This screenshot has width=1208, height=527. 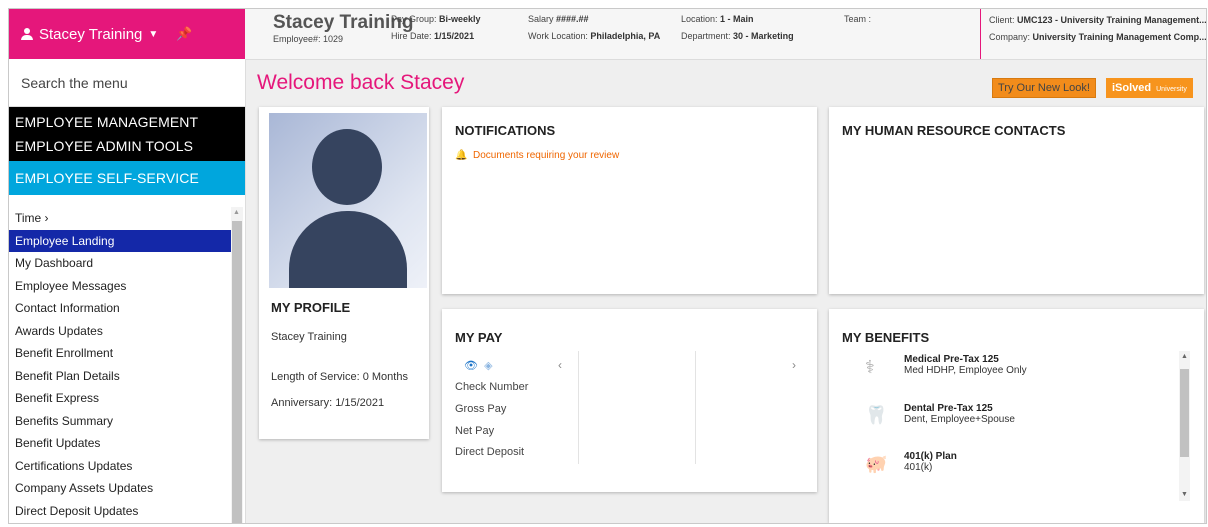 What do you see at coordinates (471, 366) in the screenshot?
I see `eye-icon: 👁` at bounding box center [471, 366].